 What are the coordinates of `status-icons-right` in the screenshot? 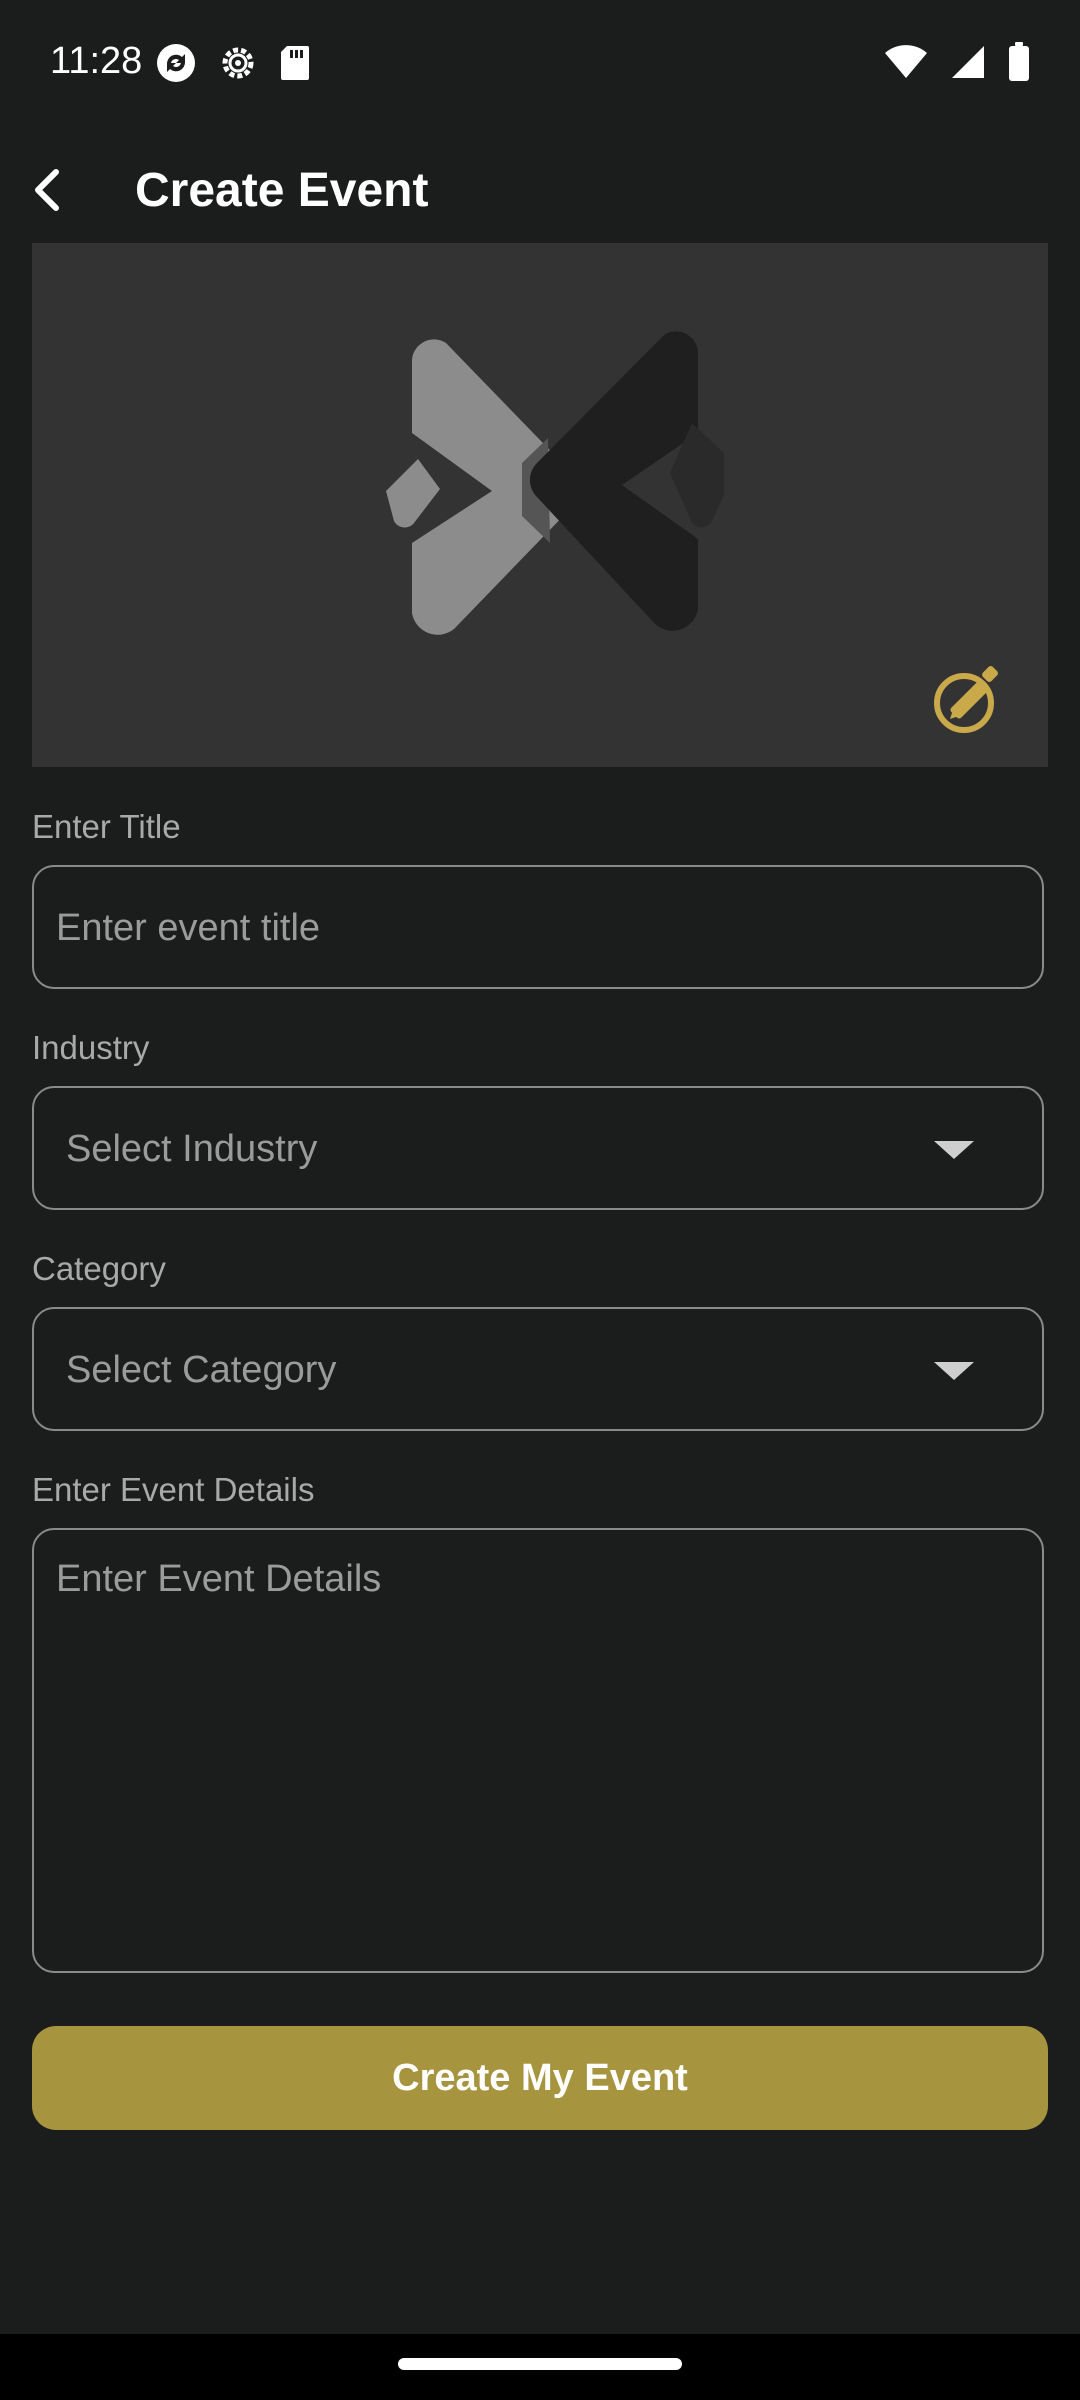 It's located at (957, 62).